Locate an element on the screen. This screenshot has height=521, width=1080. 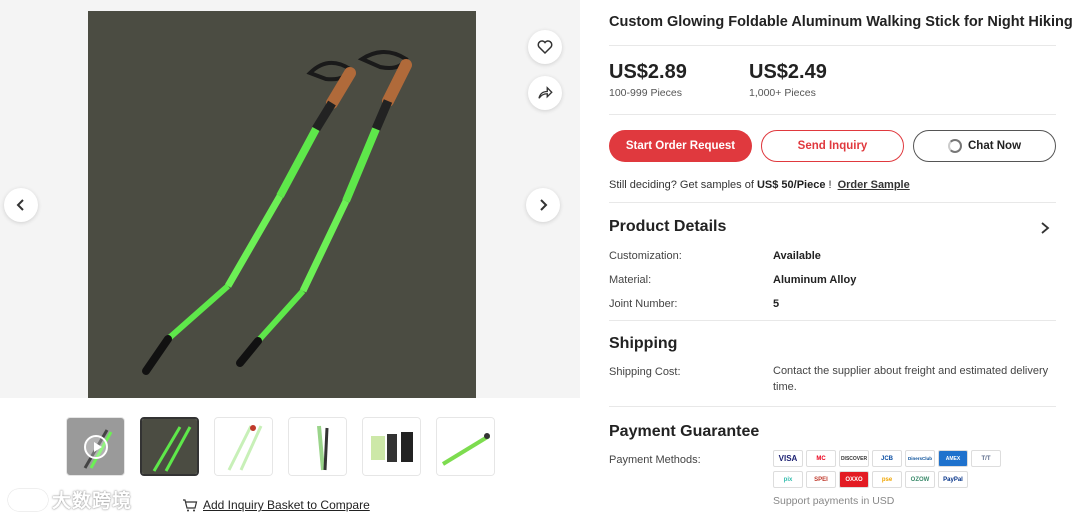
price-amount: US$2.49 is located at coordinates (788, 72).